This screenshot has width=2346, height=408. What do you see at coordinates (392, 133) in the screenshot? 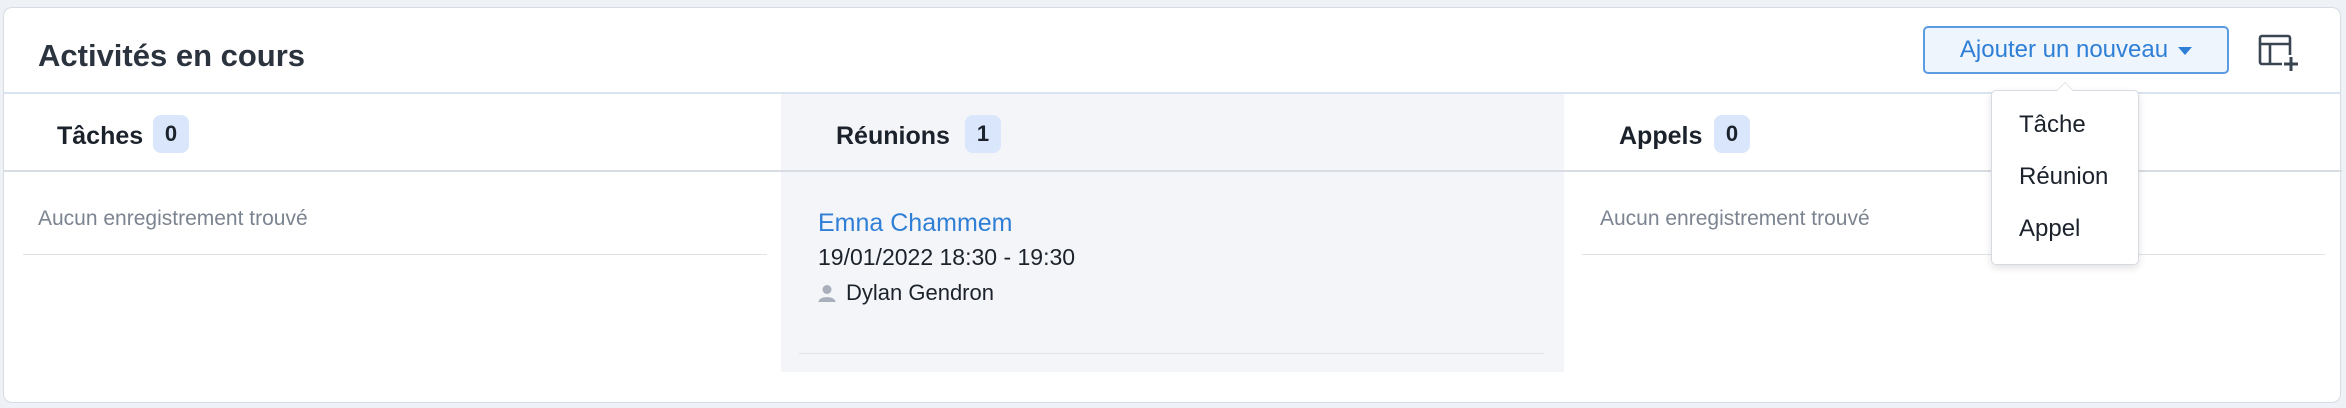
I see `column-header: Tâches 0` at bounding box center [392, 133].